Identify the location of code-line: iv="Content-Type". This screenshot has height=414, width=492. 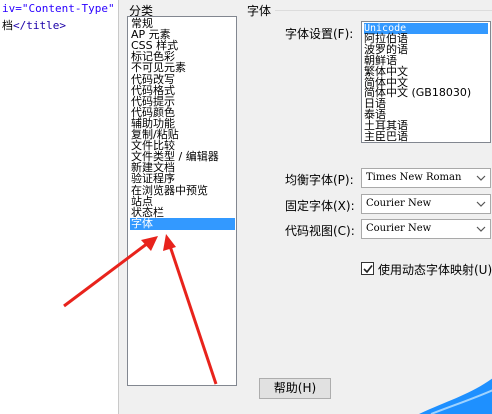
(58, 8).